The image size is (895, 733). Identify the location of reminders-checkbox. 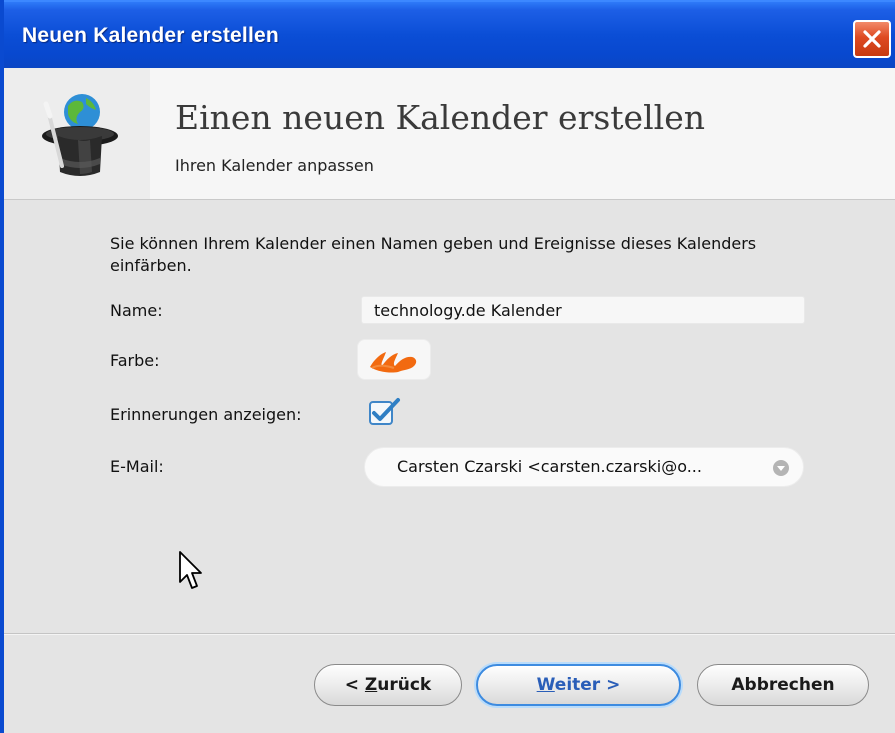
(385, 411).